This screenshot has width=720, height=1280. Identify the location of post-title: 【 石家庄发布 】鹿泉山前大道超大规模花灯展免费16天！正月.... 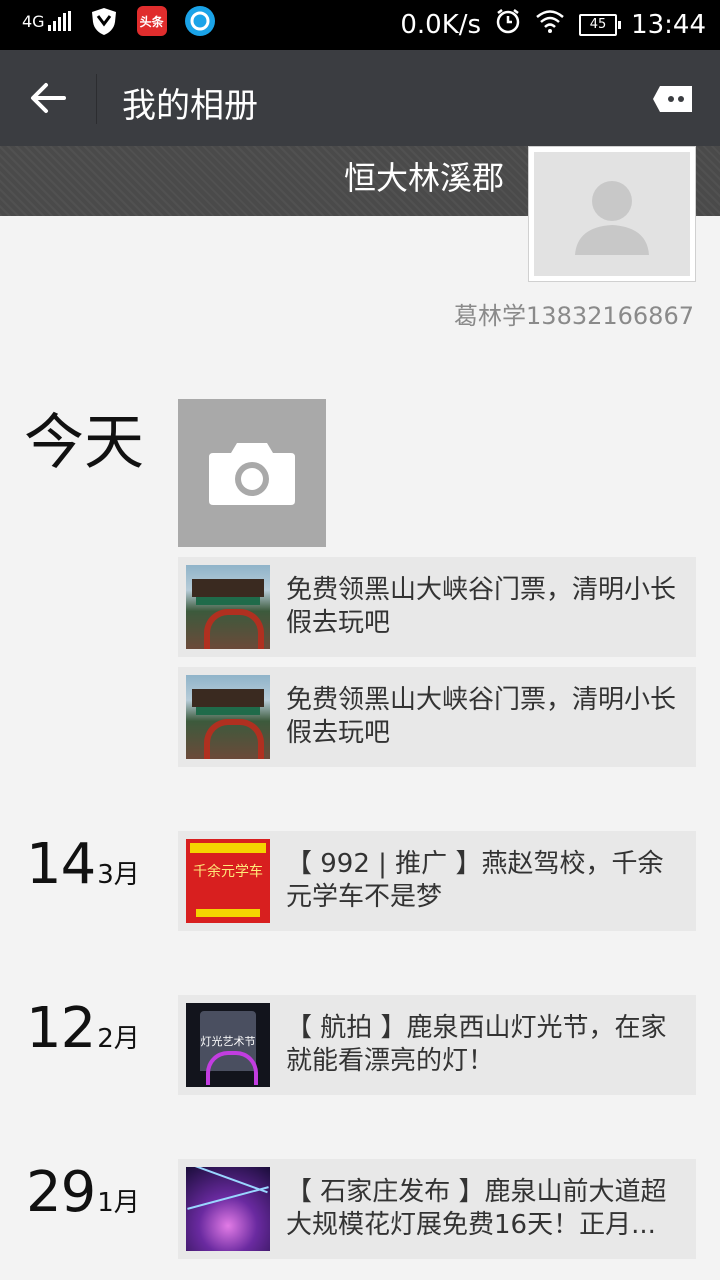
(476, 1208).